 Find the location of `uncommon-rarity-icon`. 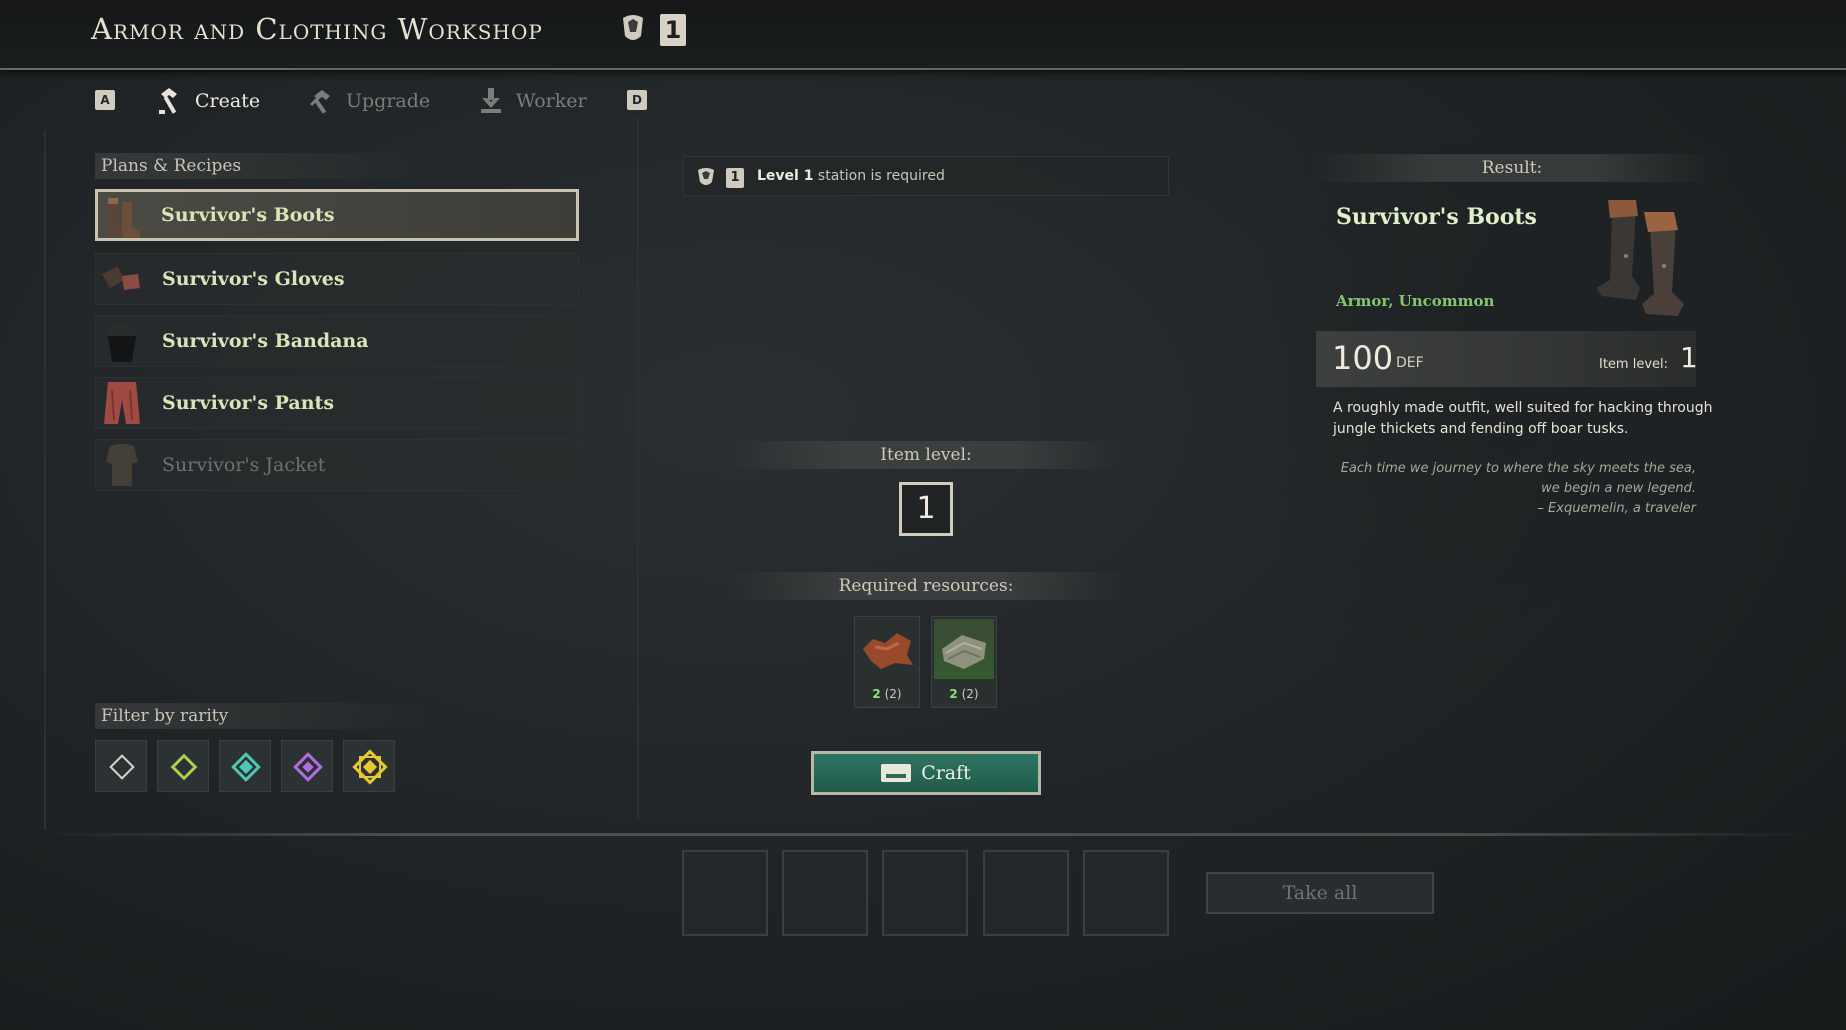

uncommon-rarity-icon is located at coordinates (184, 767).